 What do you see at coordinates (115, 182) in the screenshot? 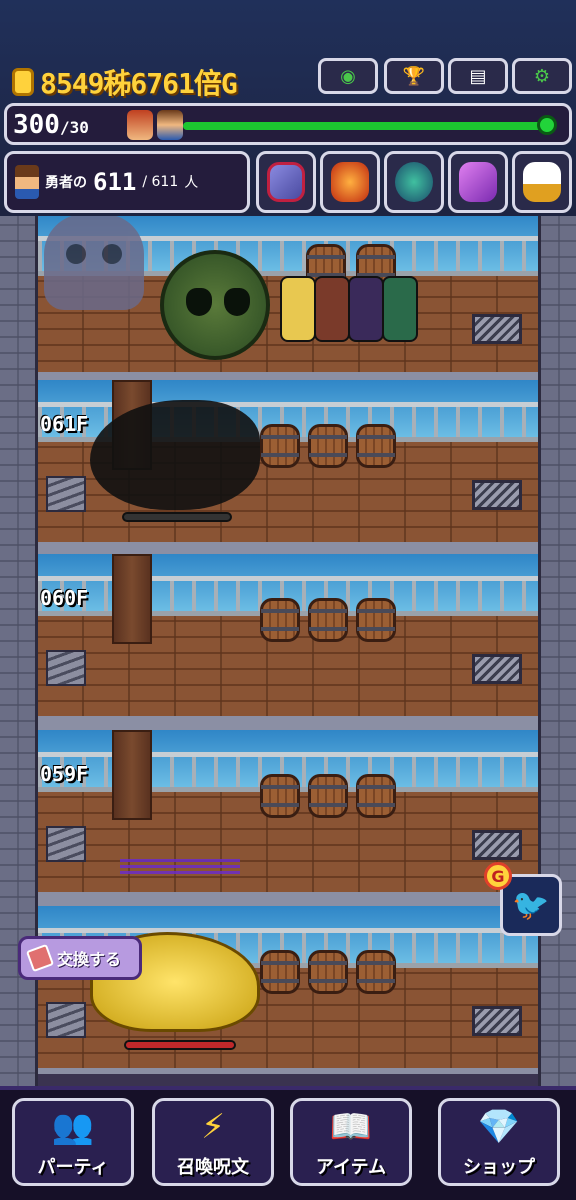
I see `hero-count-current: 611` at bounding box center [115, 182].